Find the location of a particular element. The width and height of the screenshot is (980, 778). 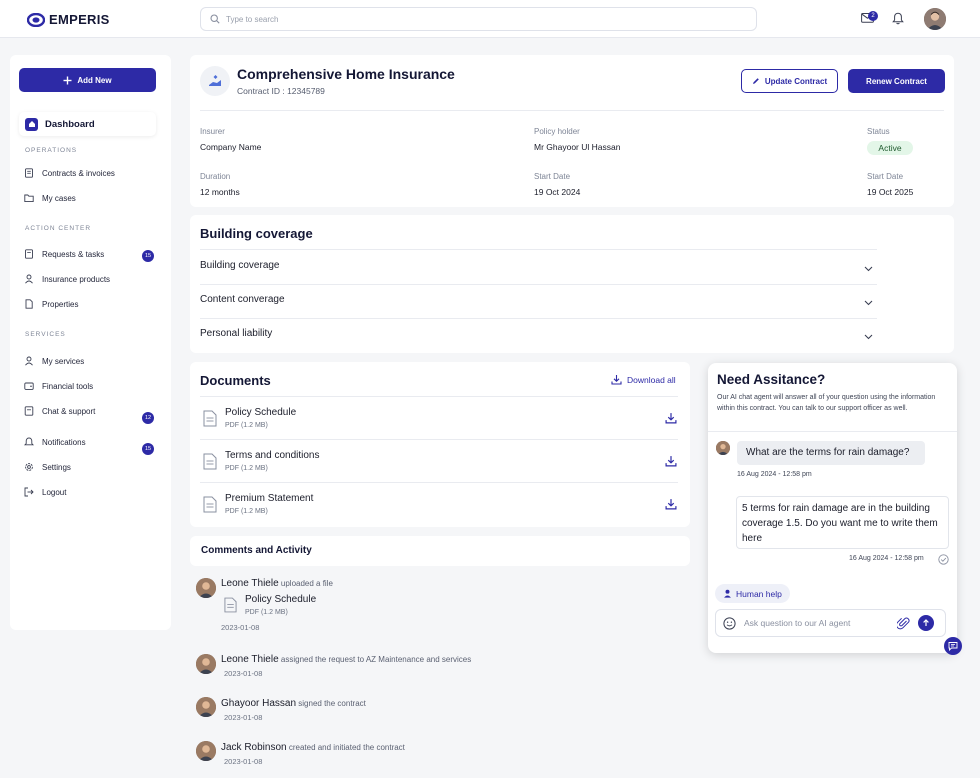

emoji-icon is located at coordinates (729, 623).